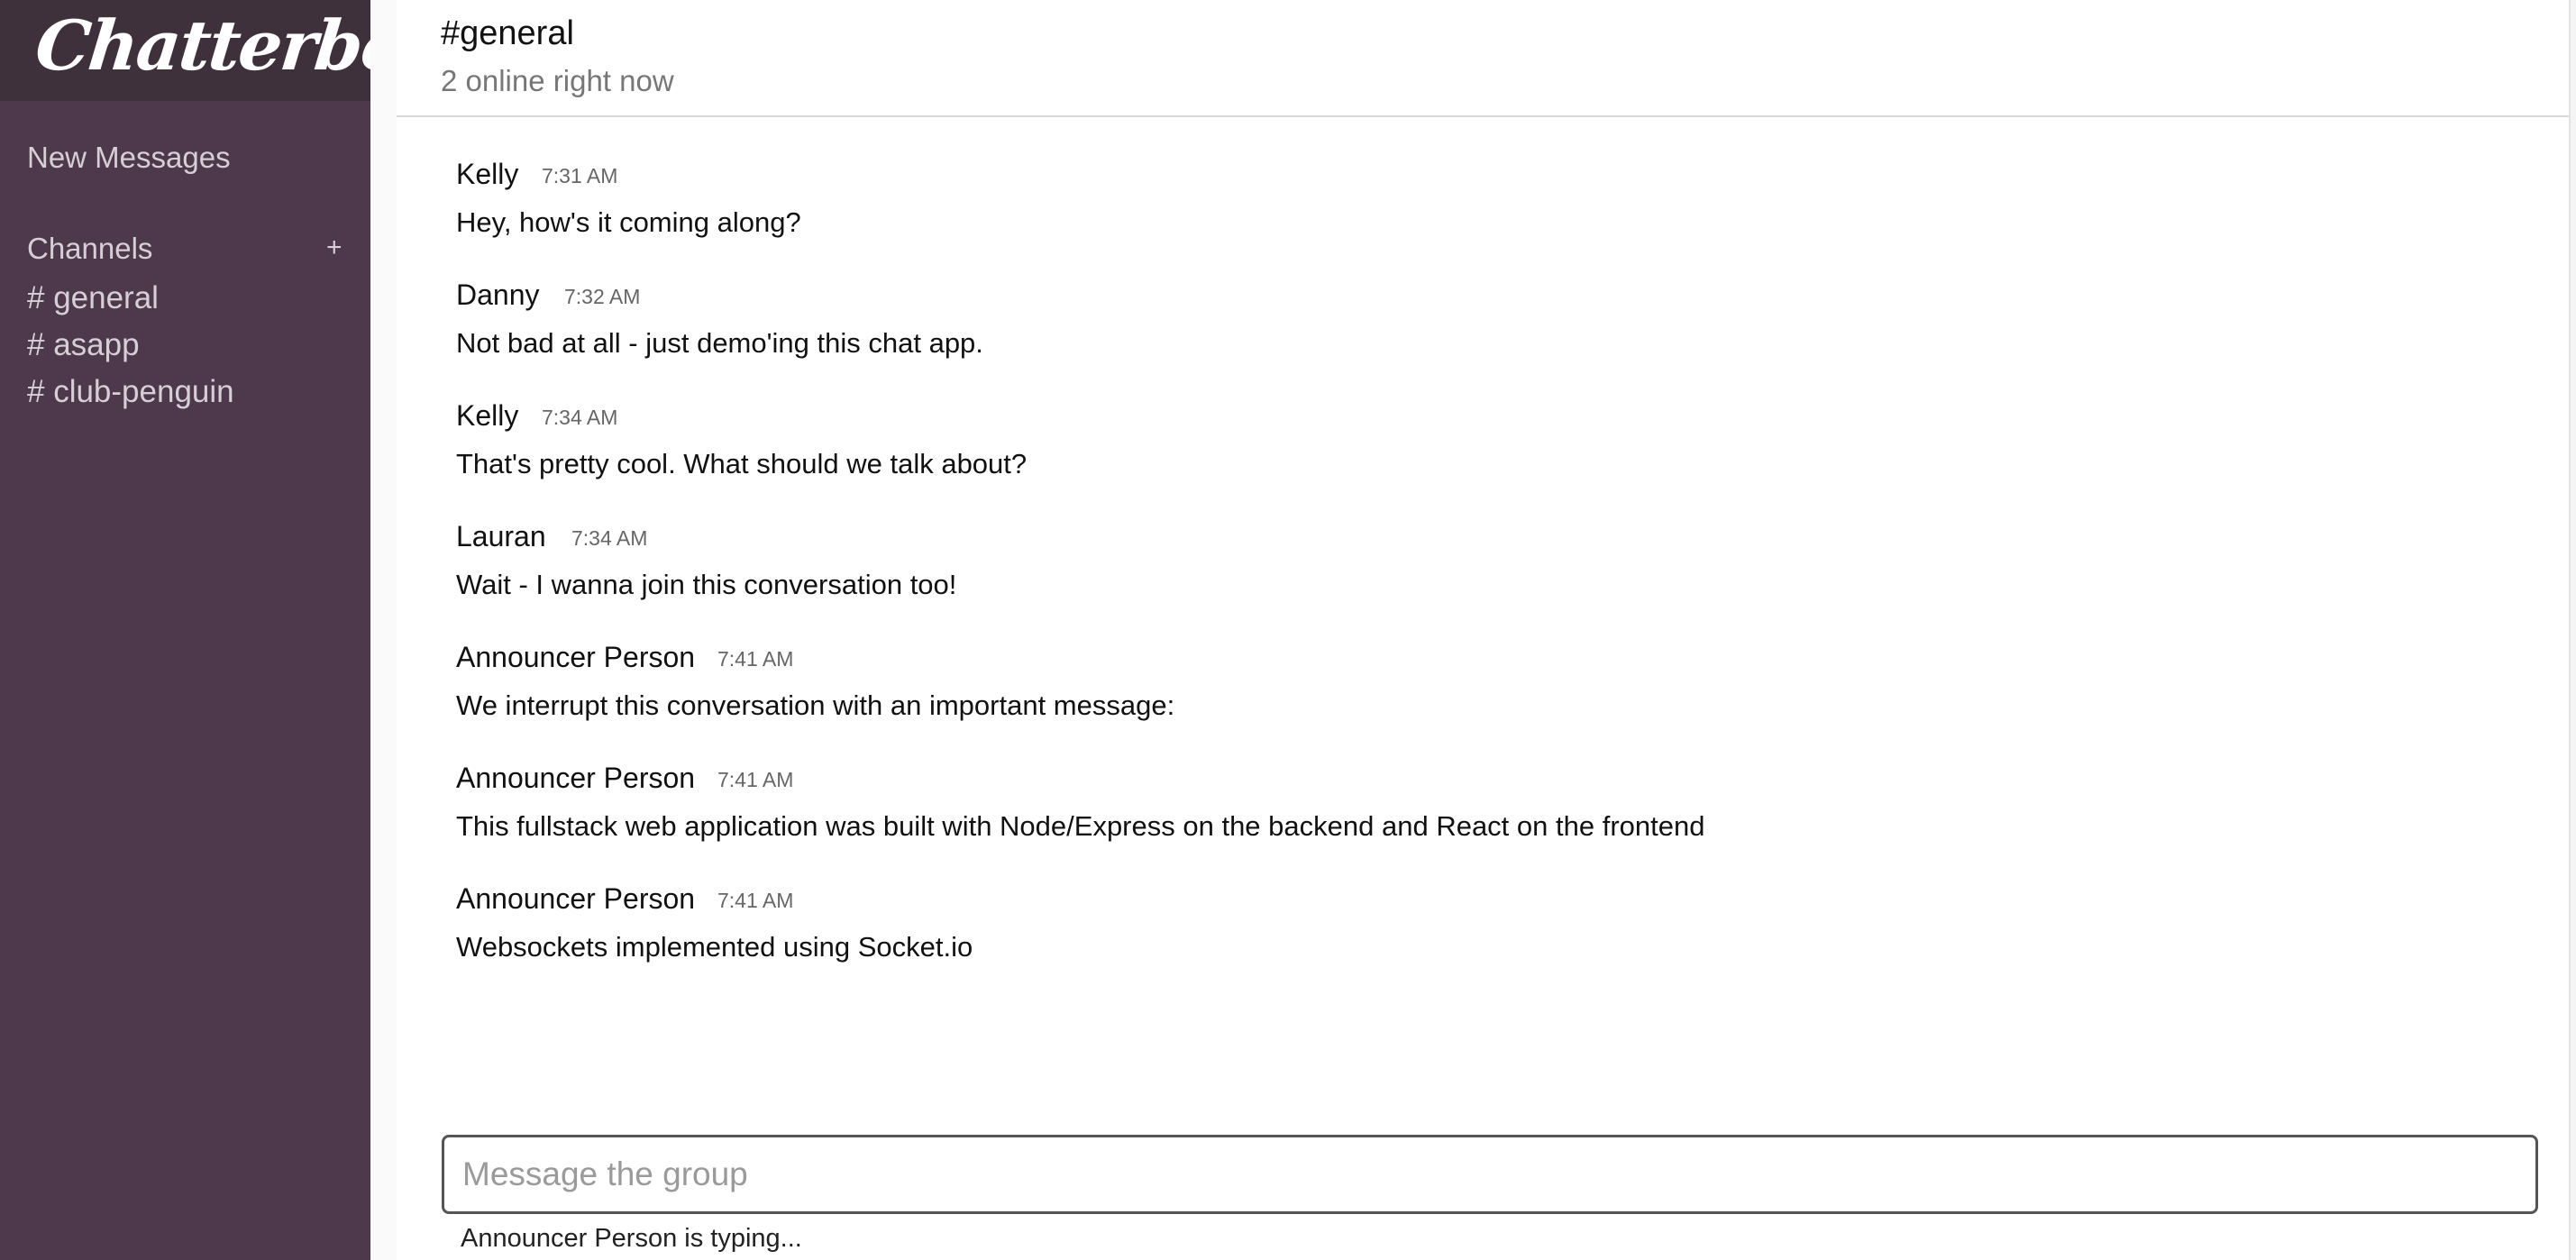 The height and width of the screenshot is (1260, 2576). What do you see at coordinates (90, 249) in the screenshot?
I see `channels-heading: Channels` at bounding box center [90, 249].